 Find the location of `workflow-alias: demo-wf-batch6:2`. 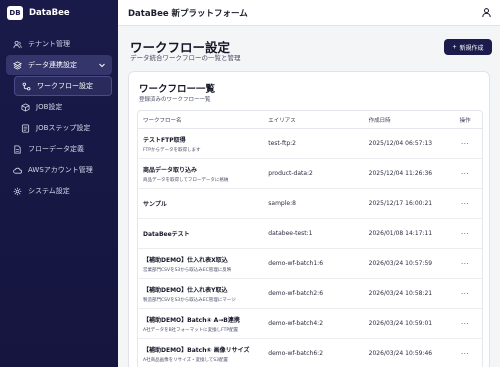

workflow-alias: demo-wf-batch6:2 is located at coordinates (296, 353).